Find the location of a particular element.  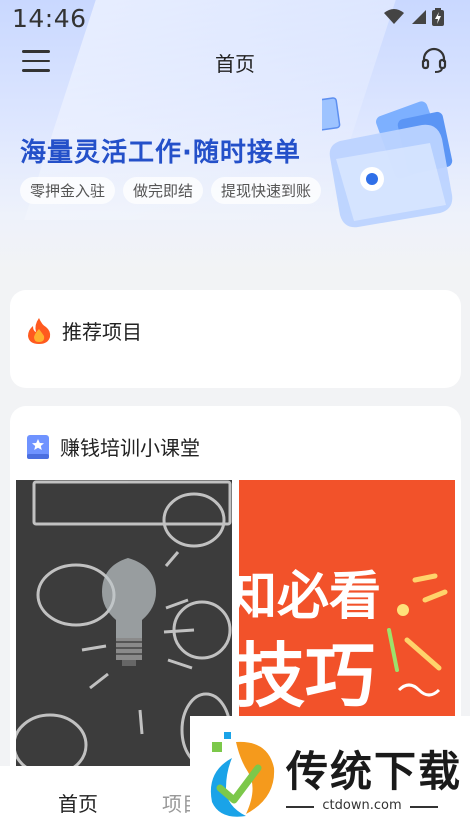

battery-icon is located at coordinates (438, 17).